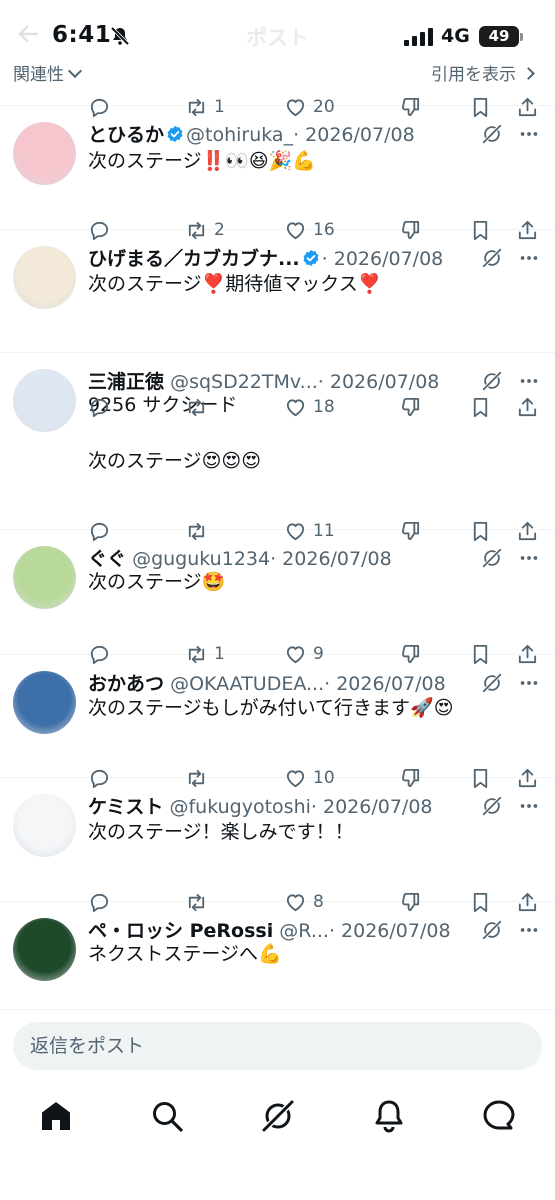  I want to click on author-name: ぐぐ, so click(107, 559).